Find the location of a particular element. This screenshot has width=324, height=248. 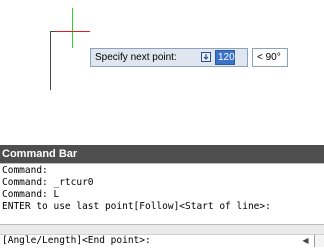

cursor-crosshair-x is located at coordinates (73, 31).